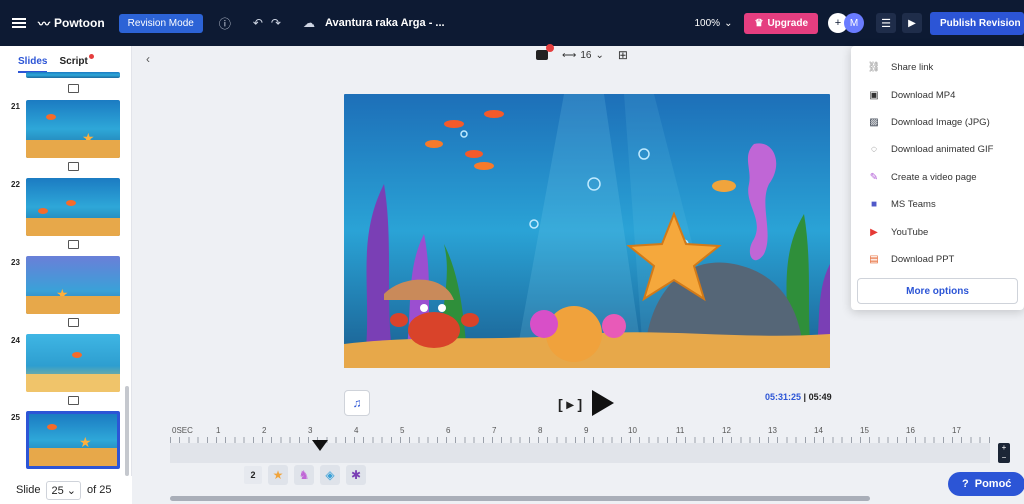  I want to click on help-button: ? Pomoć, so click(986, 484).